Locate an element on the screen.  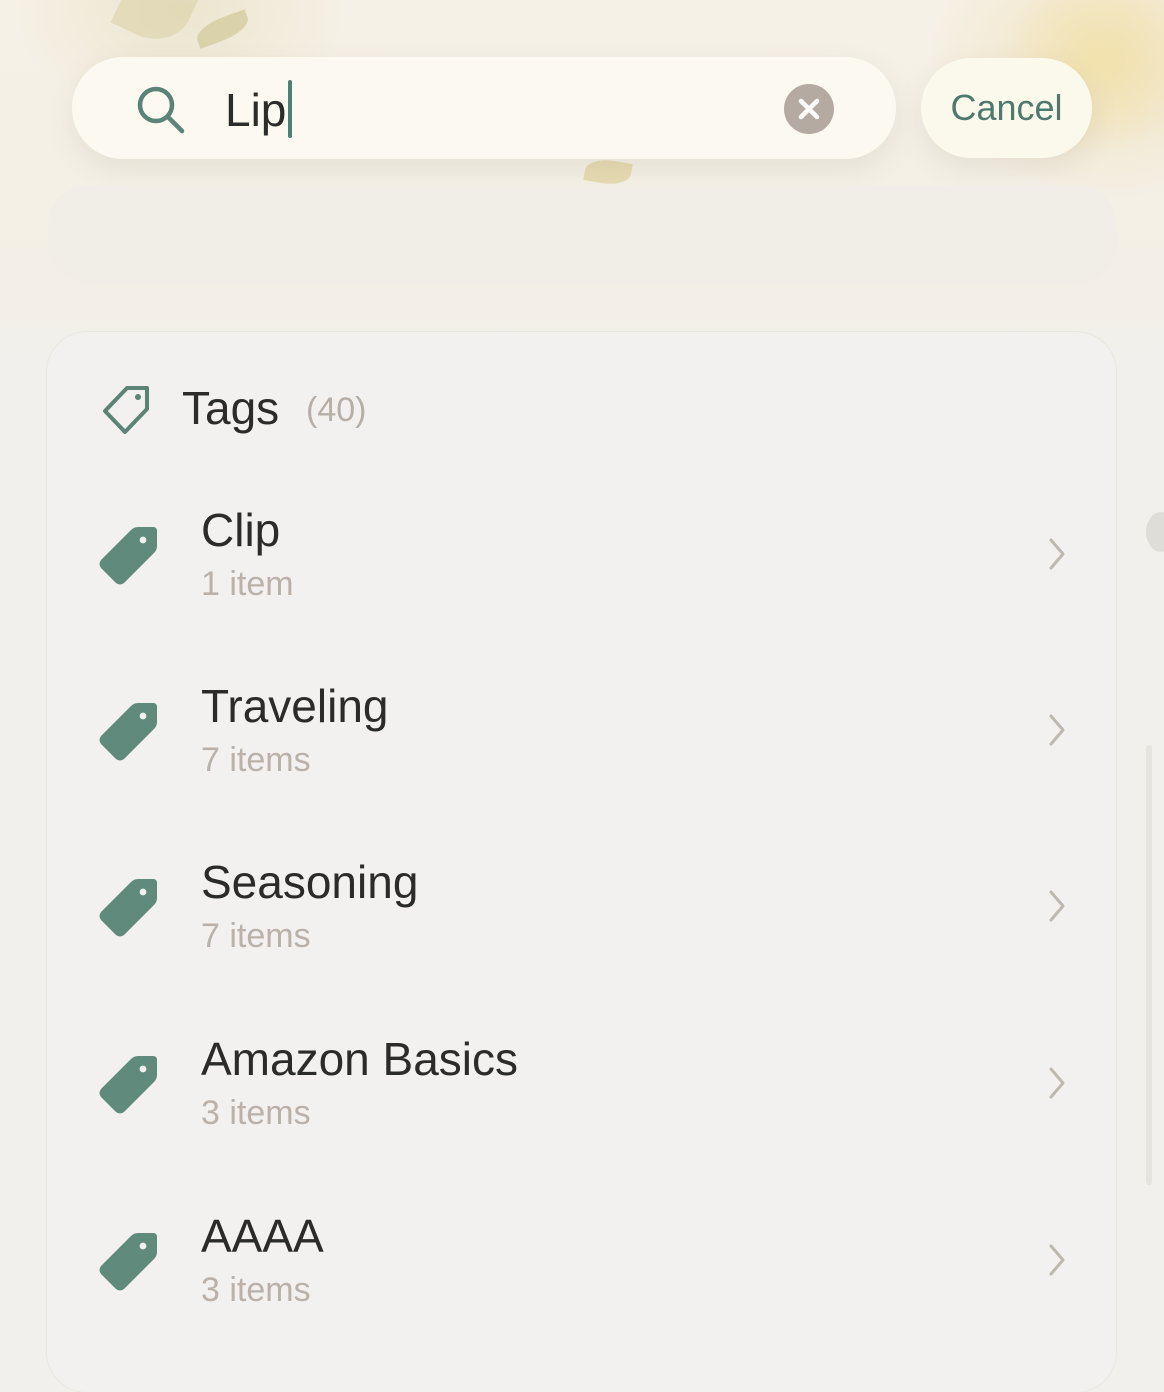
list-item: Seasoning 7 items is located at coordinates (581, 942).